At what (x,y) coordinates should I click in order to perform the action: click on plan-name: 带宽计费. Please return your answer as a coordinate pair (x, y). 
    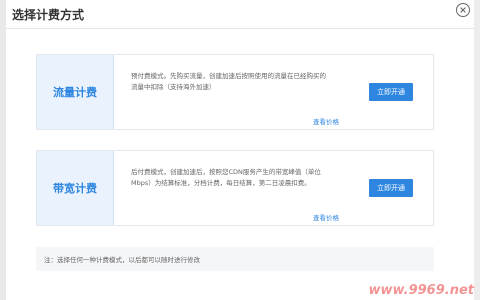
    Looking at the image, I should click on (75, 188).